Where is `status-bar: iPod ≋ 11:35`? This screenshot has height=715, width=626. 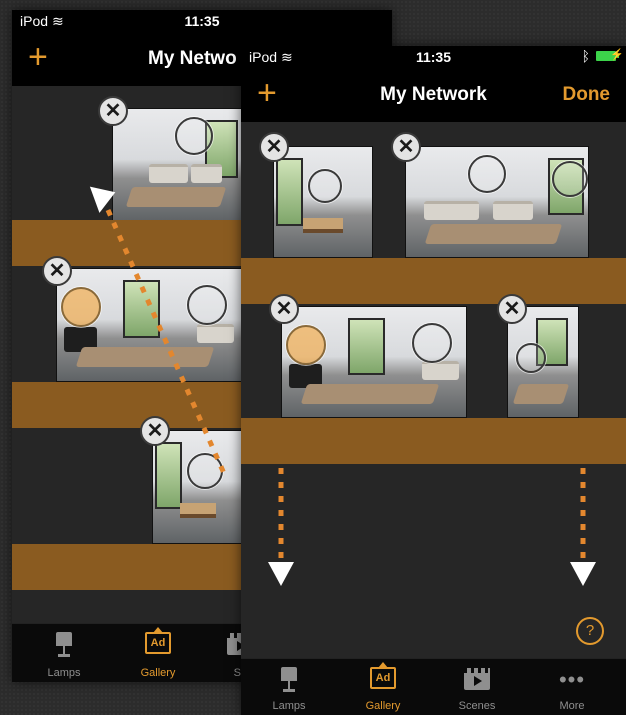 status-bar: iPod ≋ 11:35 is located at coordinates (202, 21).